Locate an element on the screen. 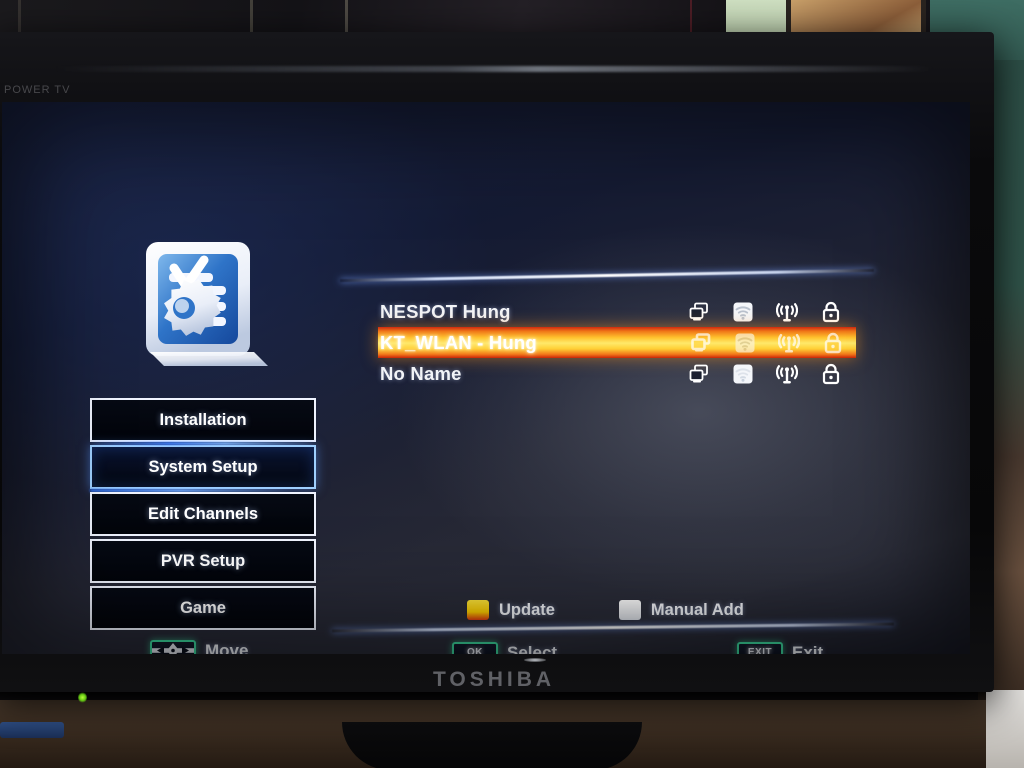 The height and width of the screenshot is (768, 1024). hint-label: Exit is located at coordinates (808, 648).